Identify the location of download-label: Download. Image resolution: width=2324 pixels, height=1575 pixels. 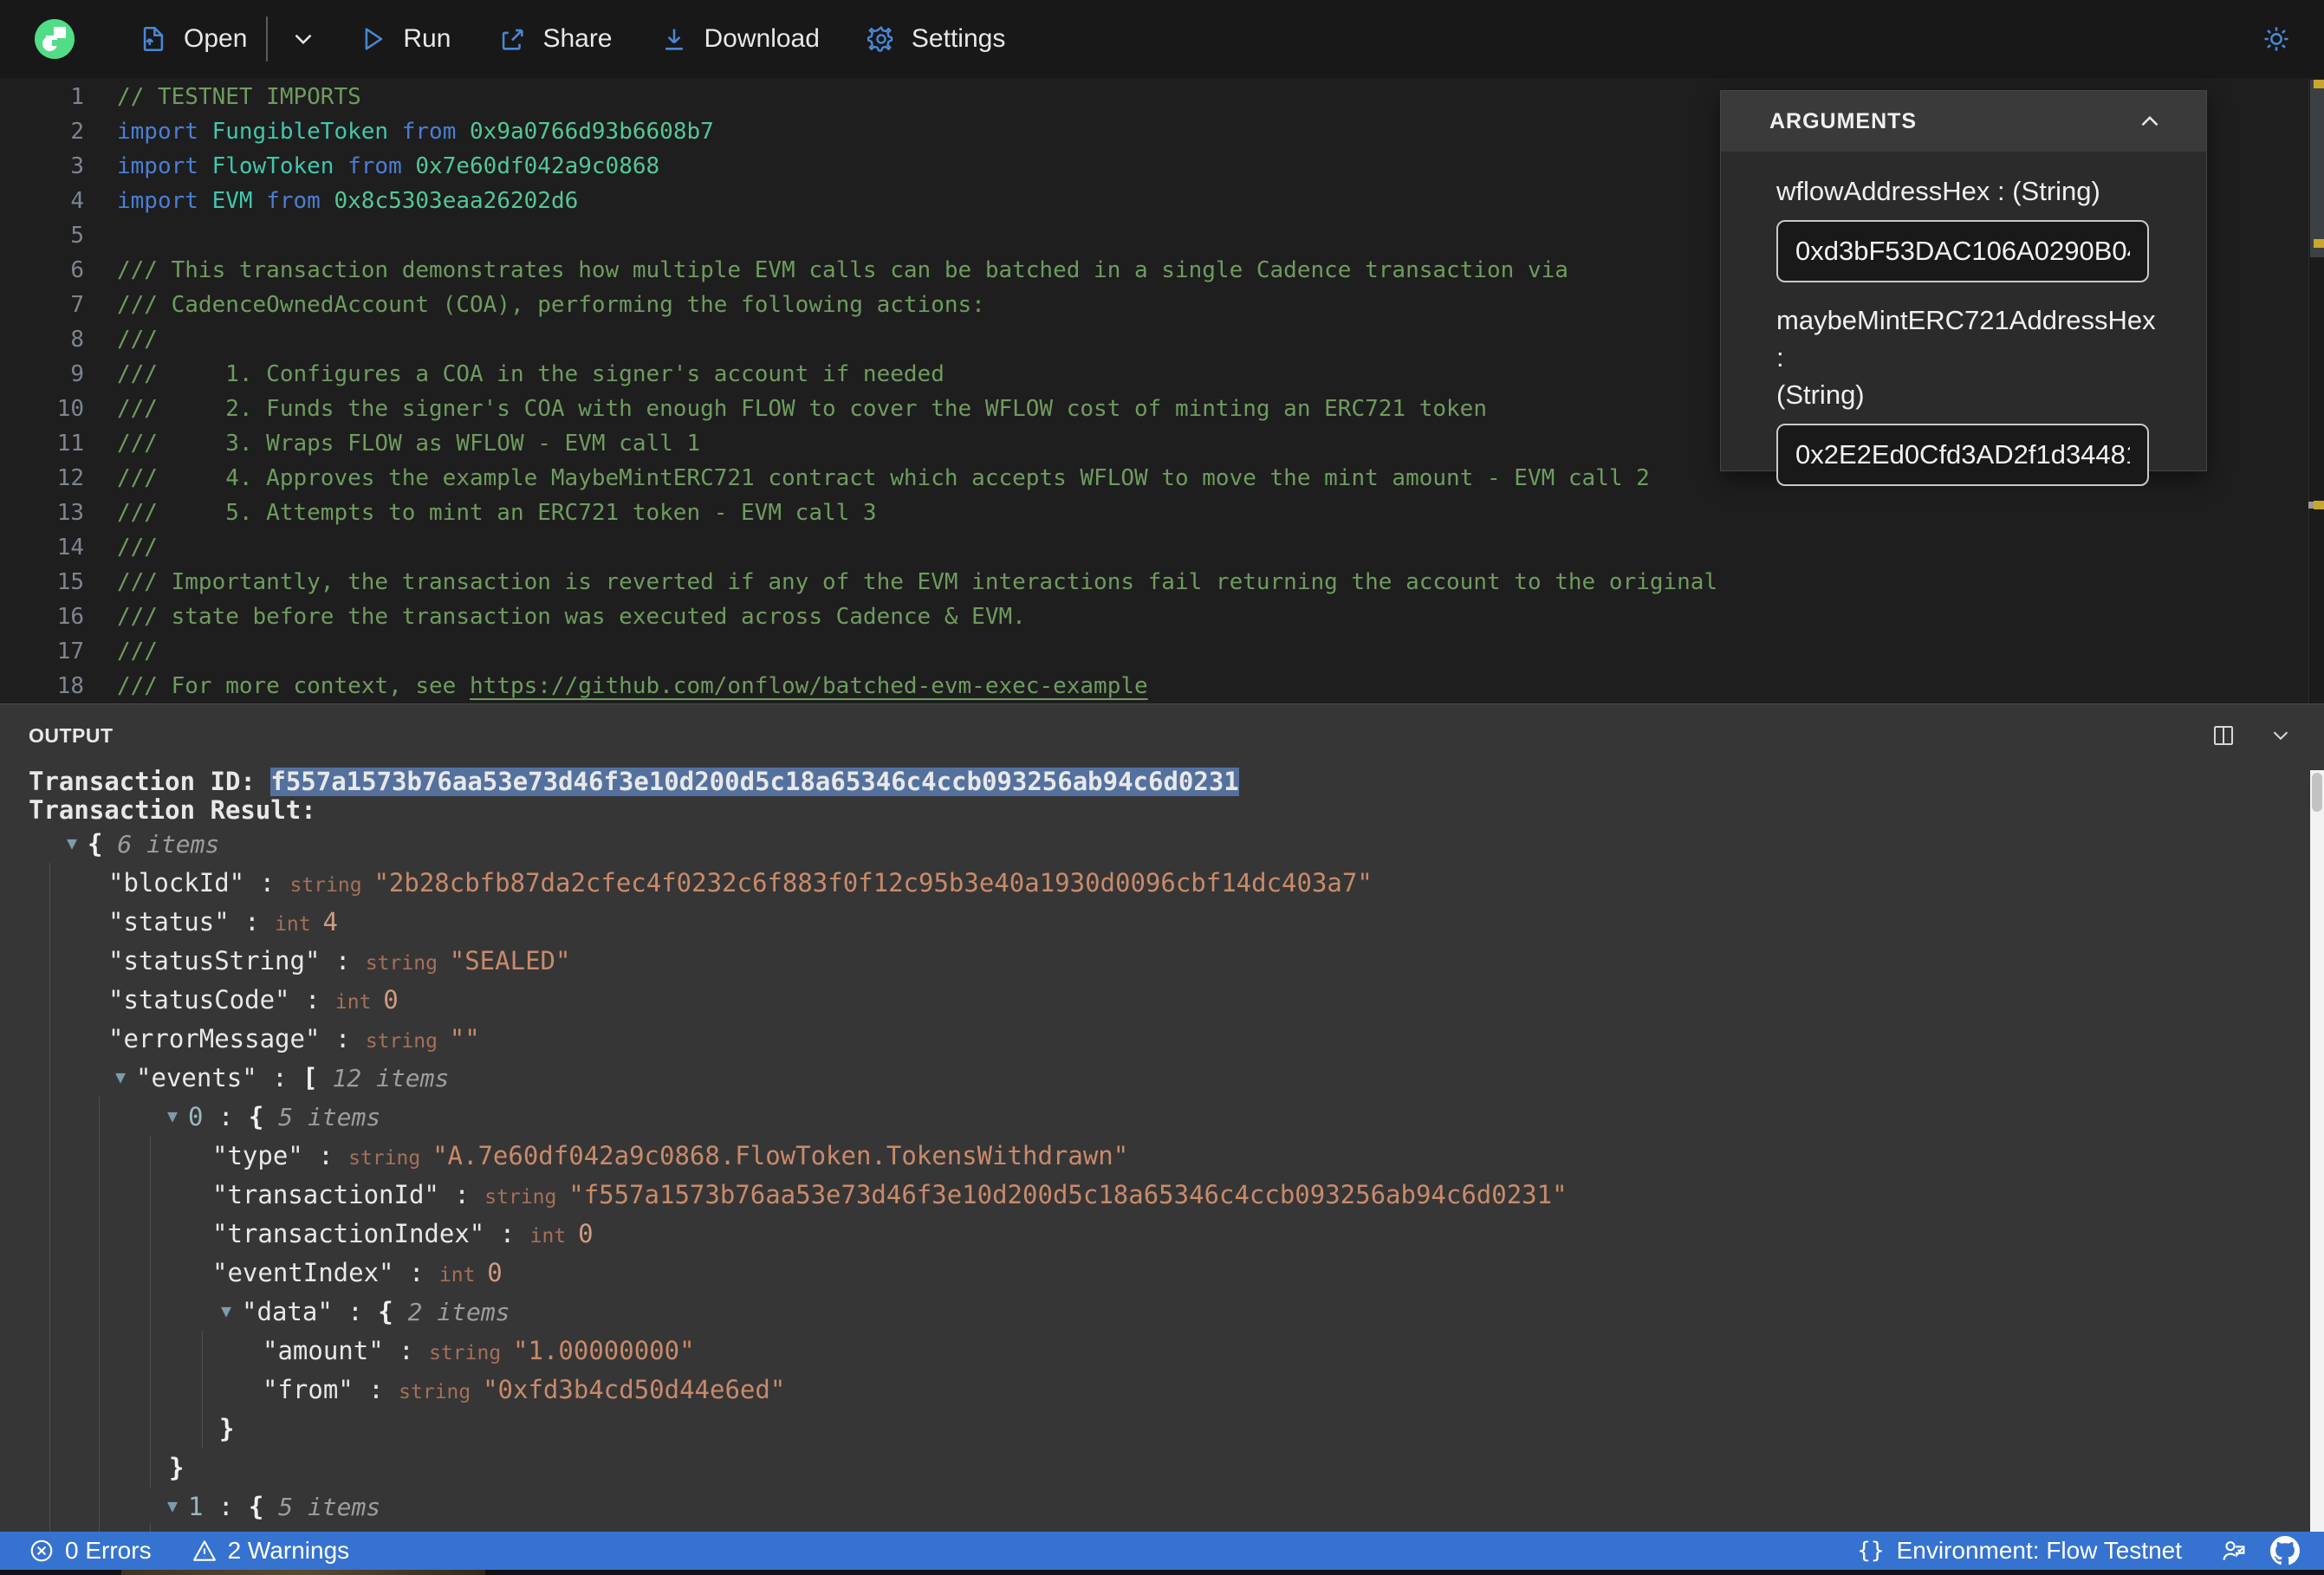
(762, 39).